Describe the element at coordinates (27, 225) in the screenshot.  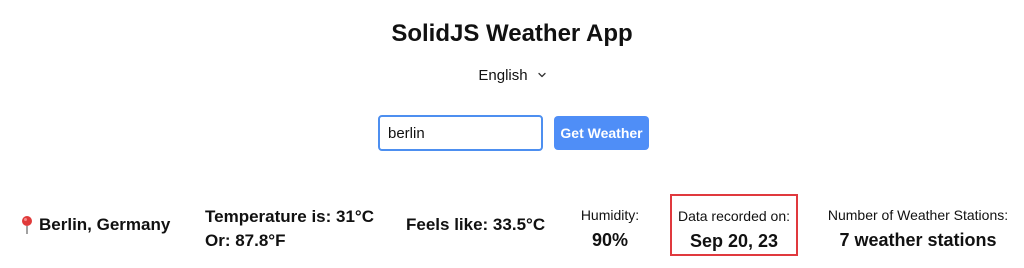
I see `pin-icon` at that location.